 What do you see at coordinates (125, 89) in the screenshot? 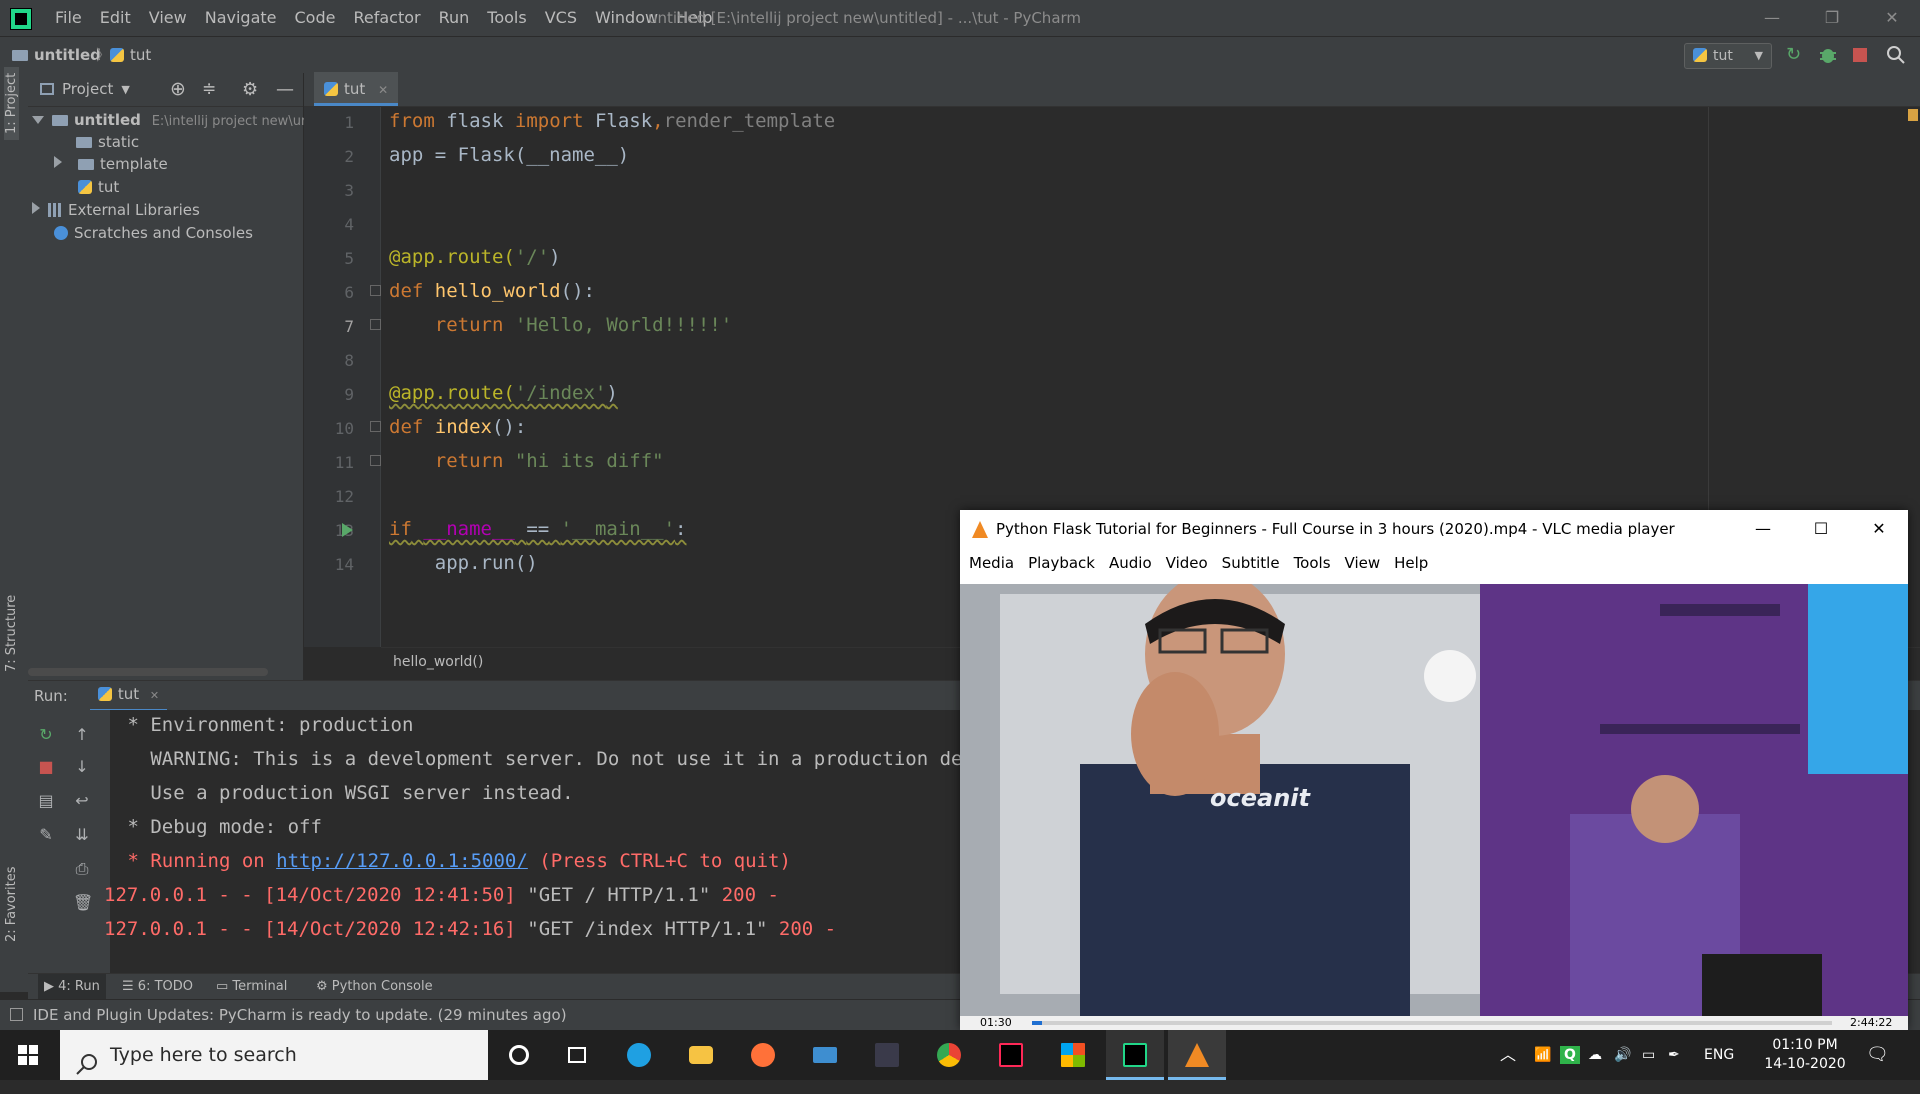
I see `chevron-down-icon: ▼` at bounding box center [125, 89].